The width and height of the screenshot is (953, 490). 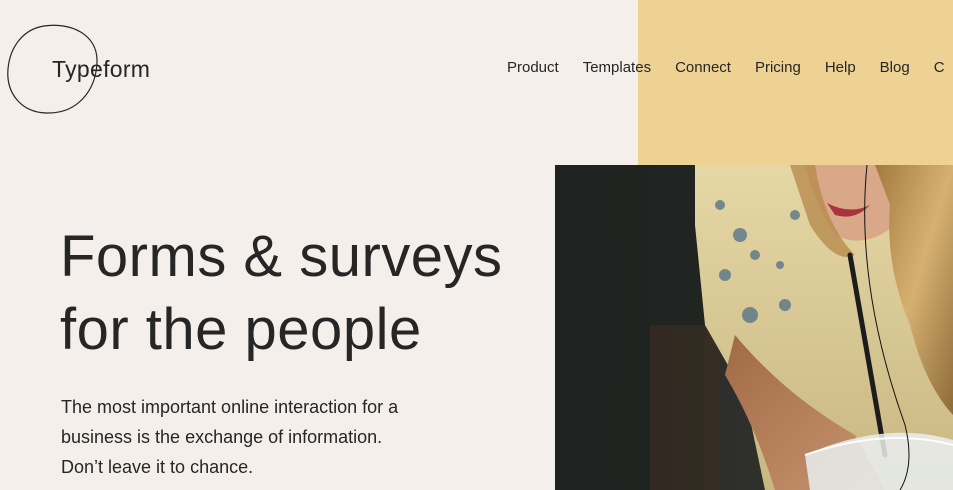 I want to click on decorative-yellow-block, so click(x=795, y=82).